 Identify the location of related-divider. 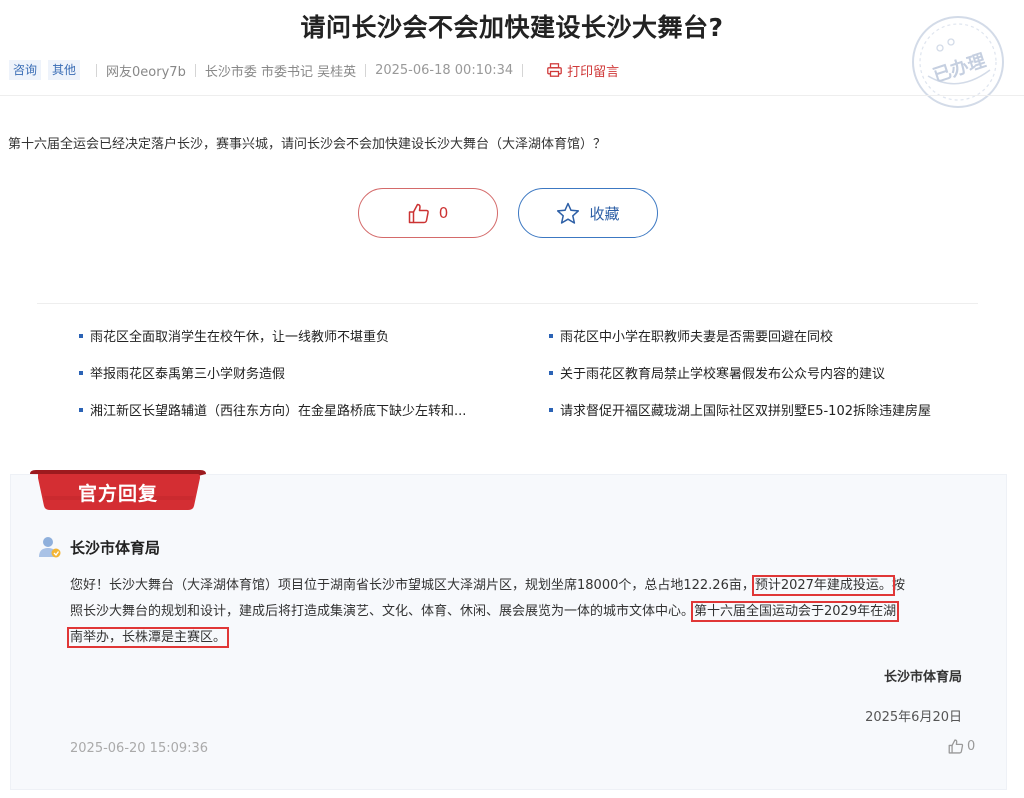
(507, 303).